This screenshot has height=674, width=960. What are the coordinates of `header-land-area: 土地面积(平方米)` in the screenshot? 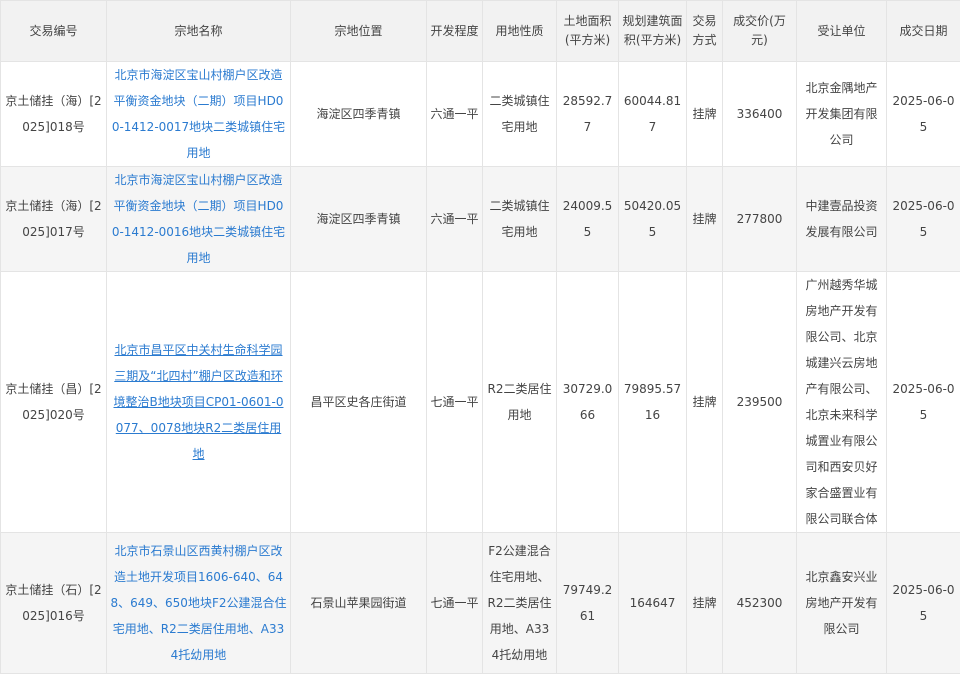 It's located at (588, 31).